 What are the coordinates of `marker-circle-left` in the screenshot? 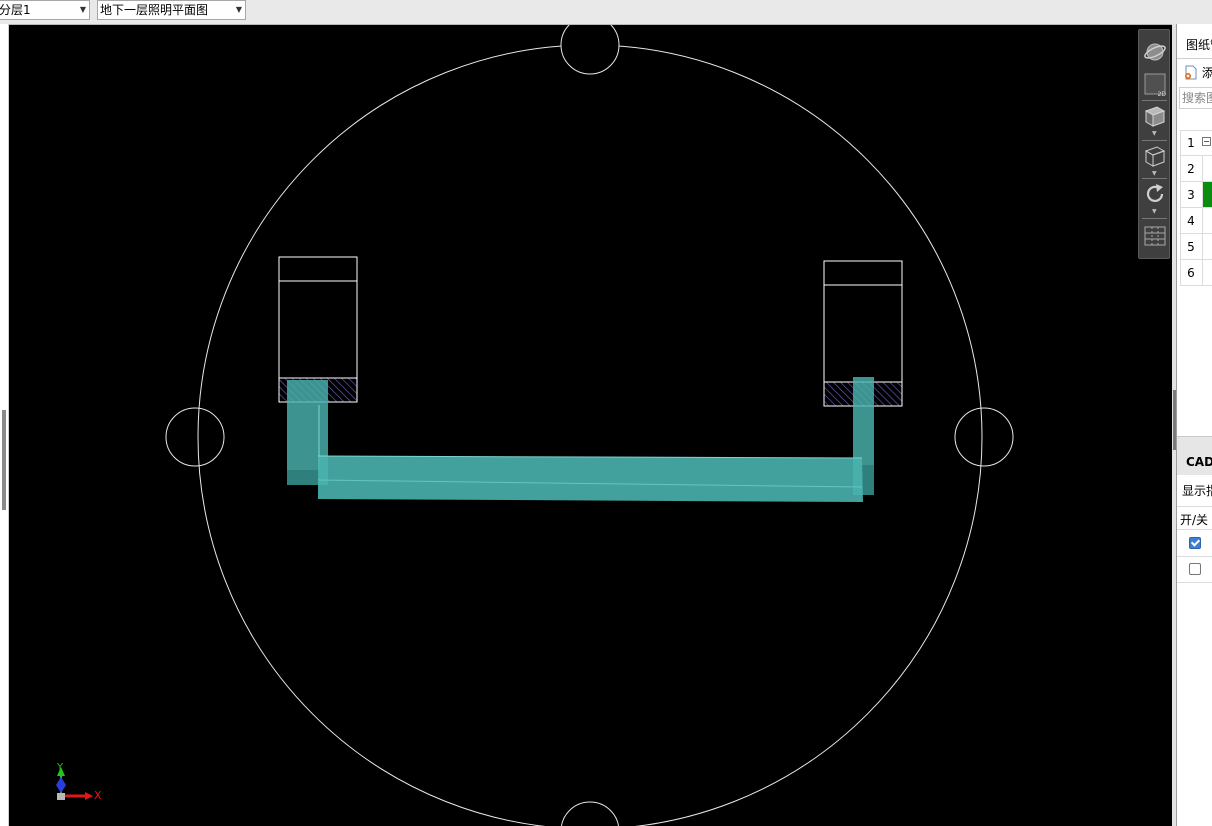 It's located at (195, 437).